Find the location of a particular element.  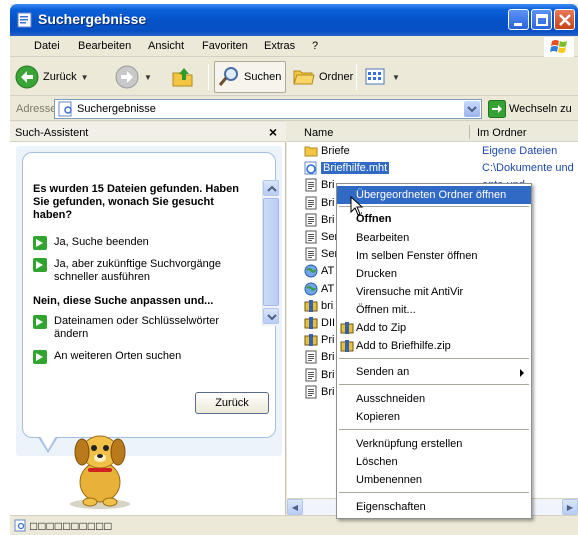

search-icon is located at coordinates (228, 76).